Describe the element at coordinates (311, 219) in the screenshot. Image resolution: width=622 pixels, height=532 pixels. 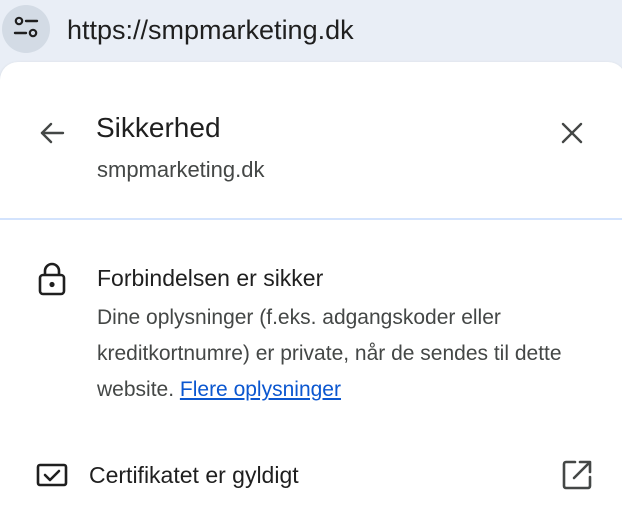
I see `divider` at that location.